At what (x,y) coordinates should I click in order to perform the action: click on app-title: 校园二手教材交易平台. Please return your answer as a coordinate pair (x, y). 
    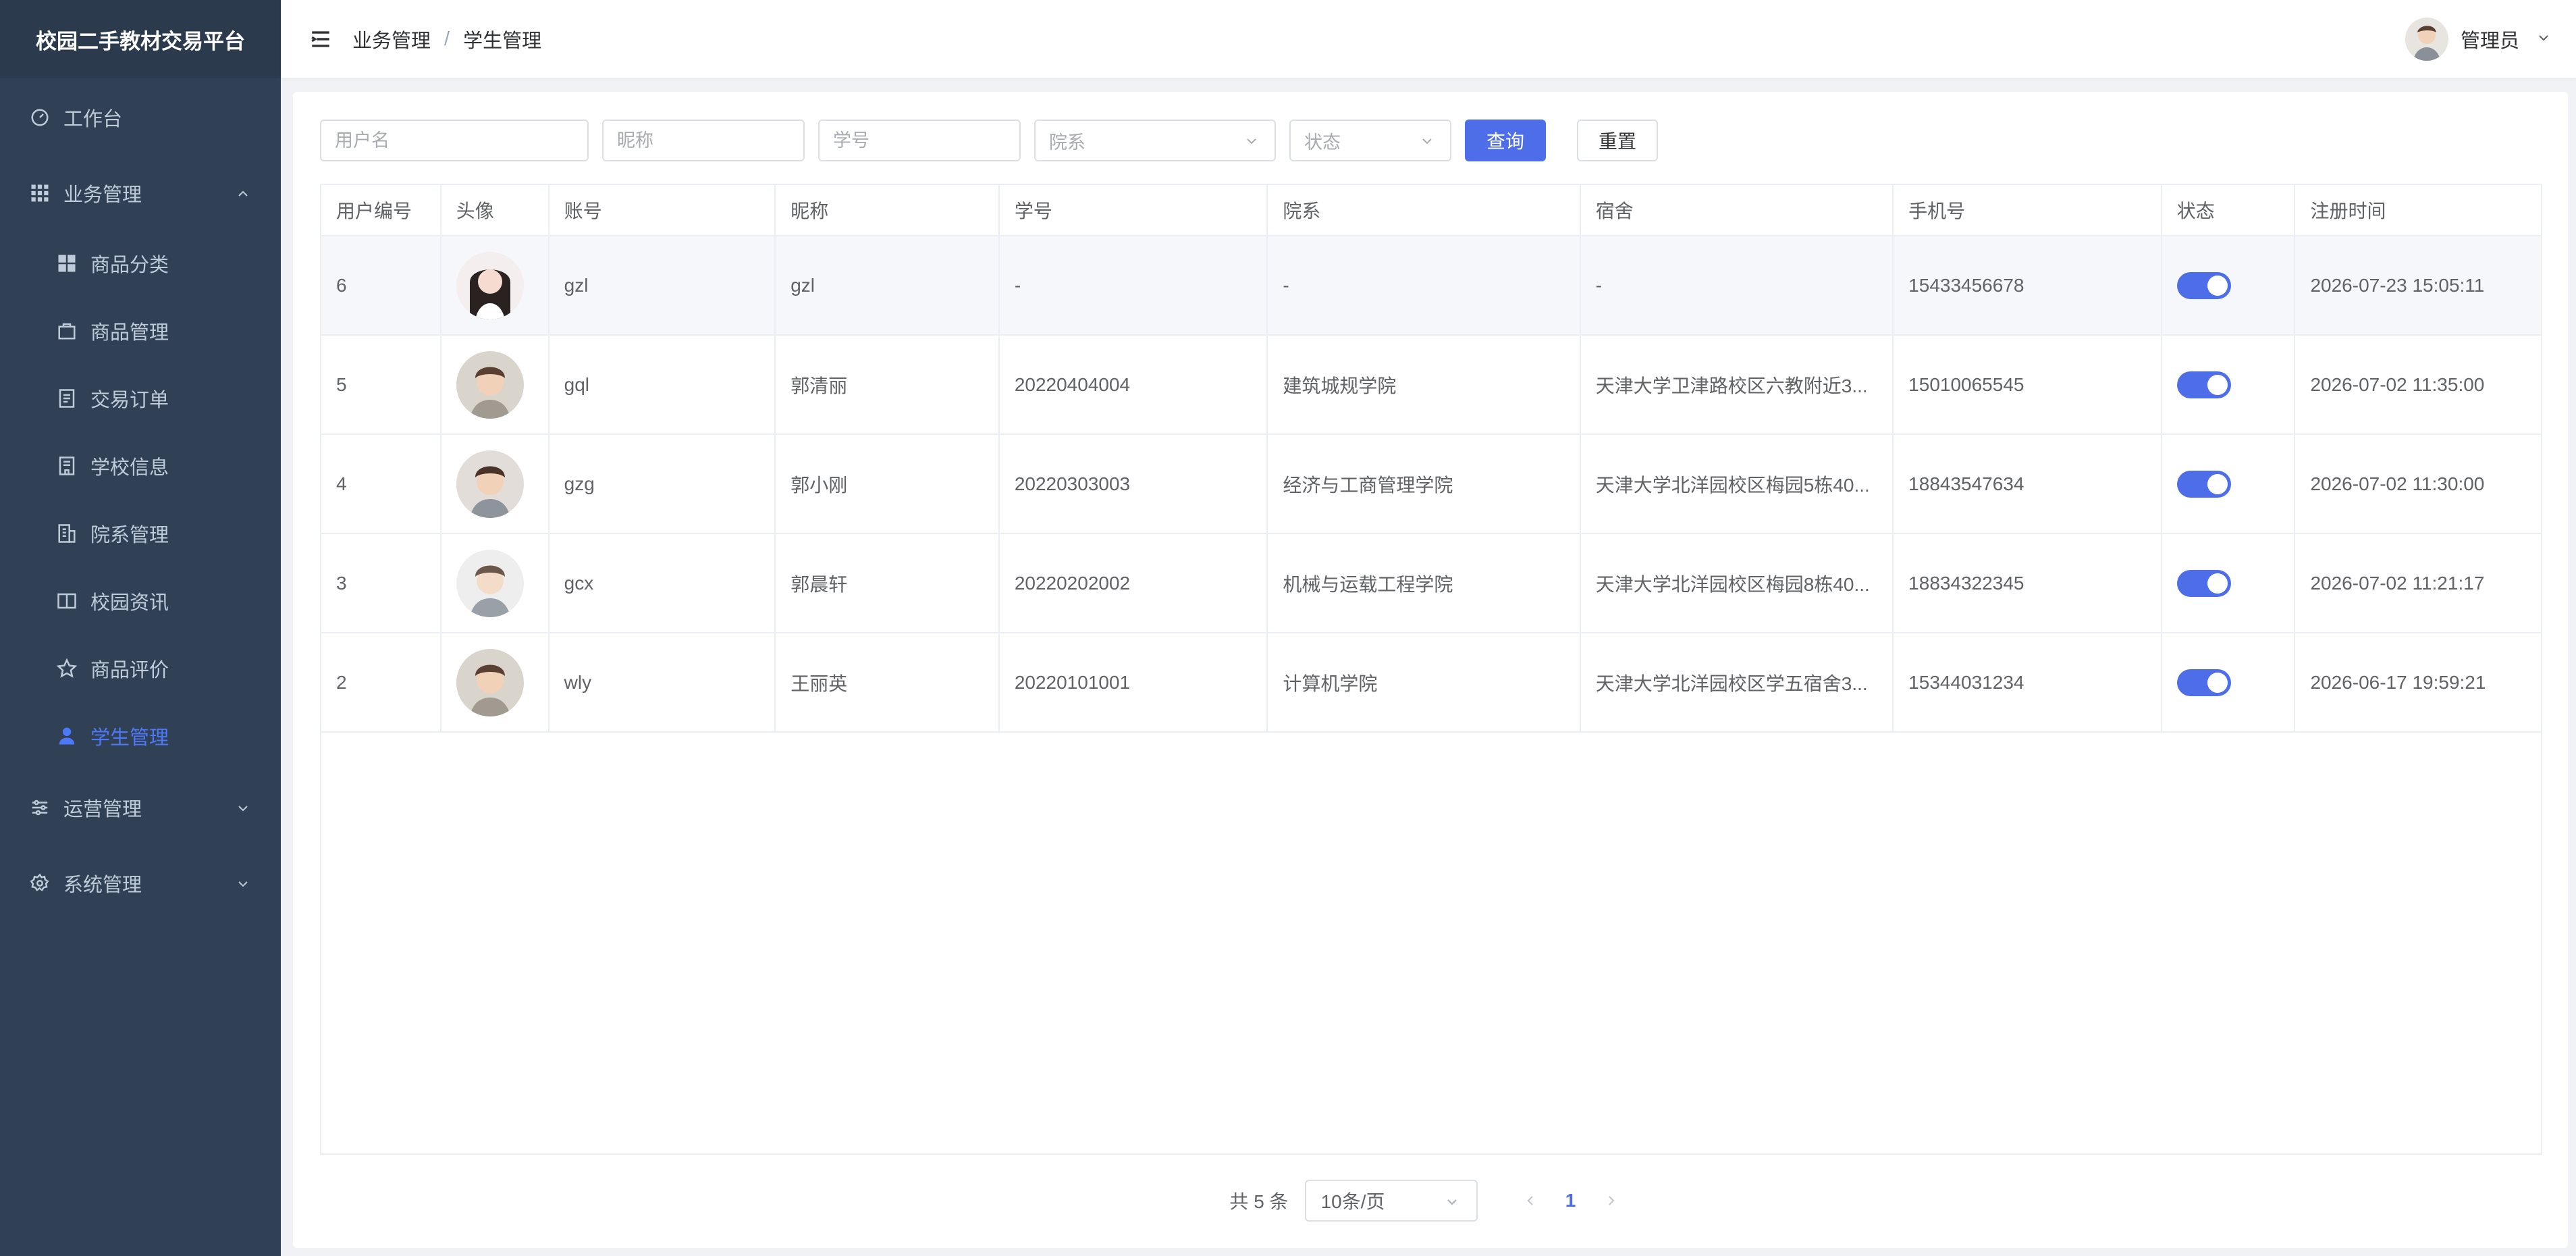
    Looking at the image, I should click on (140, 39).